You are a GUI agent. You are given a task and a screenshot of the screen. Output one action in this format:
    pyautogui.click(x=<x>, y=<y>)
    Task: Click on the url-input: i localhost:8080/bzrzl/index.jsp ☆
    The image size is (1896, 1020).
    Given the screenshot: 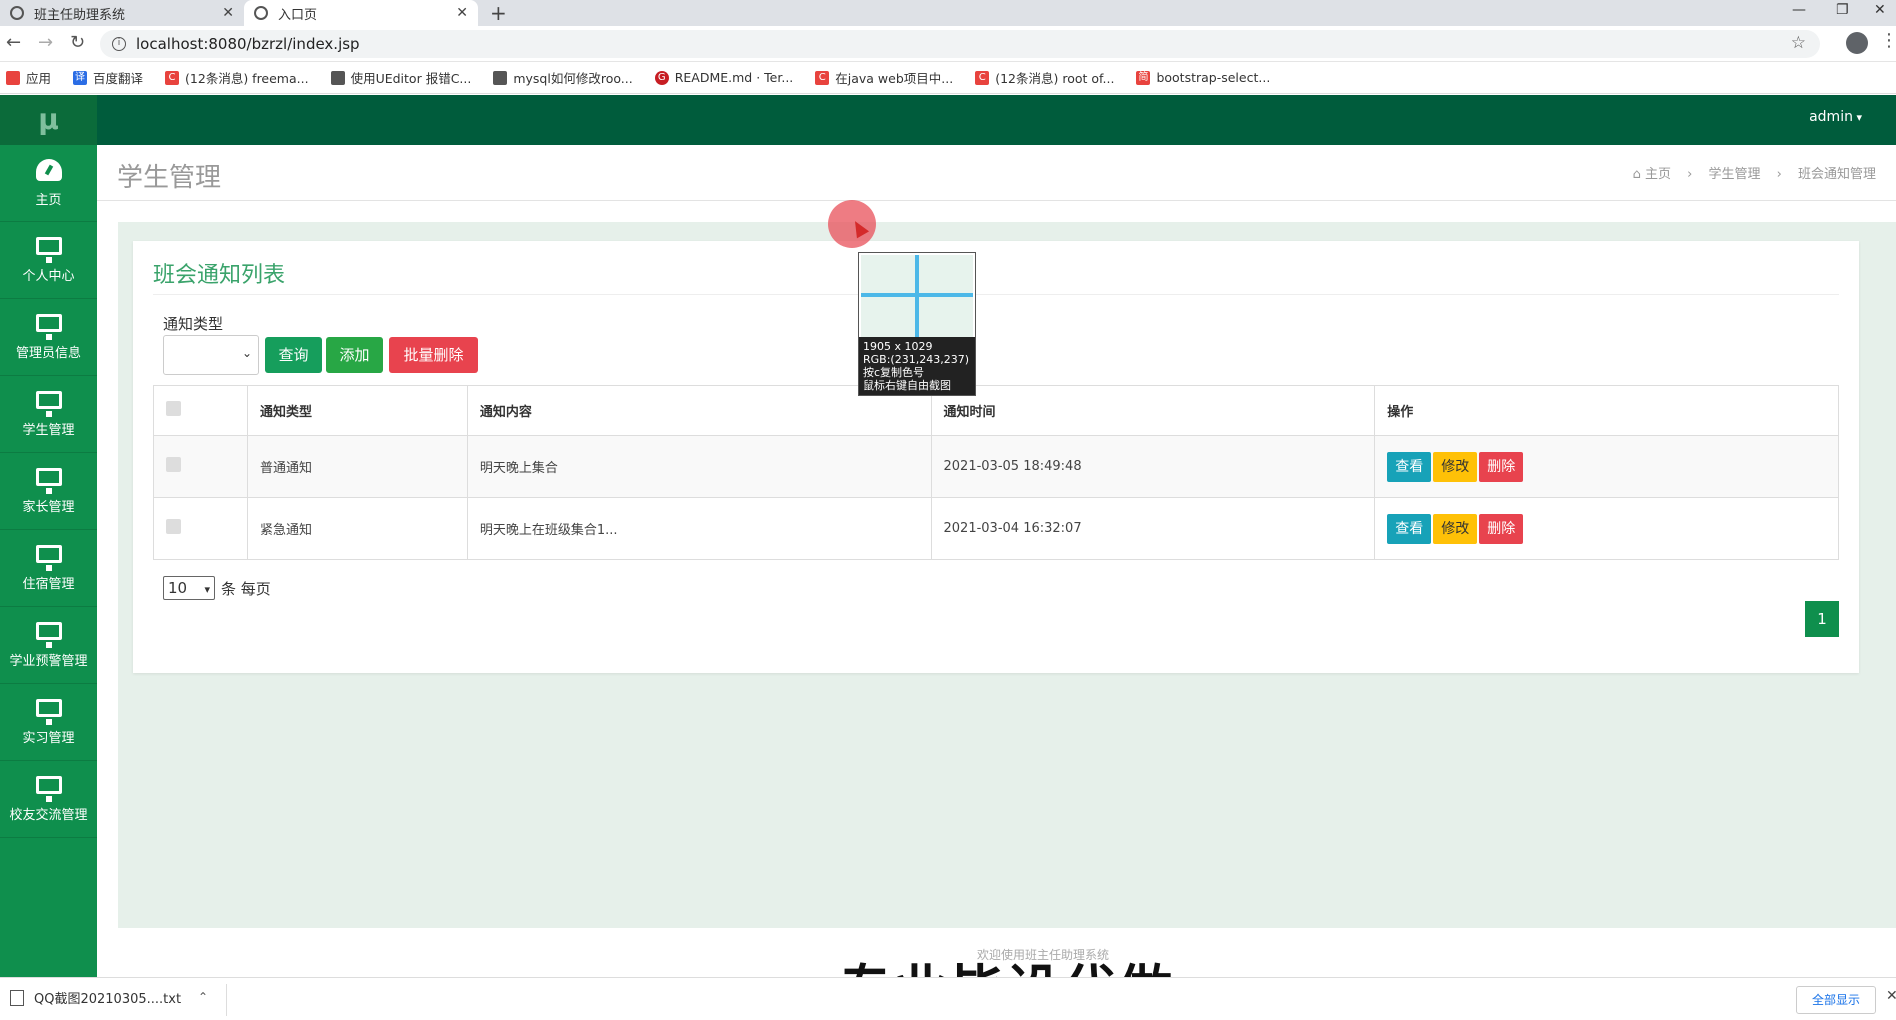 What is the action you would take?
    pyautogui.click(x=960, y=44)
    